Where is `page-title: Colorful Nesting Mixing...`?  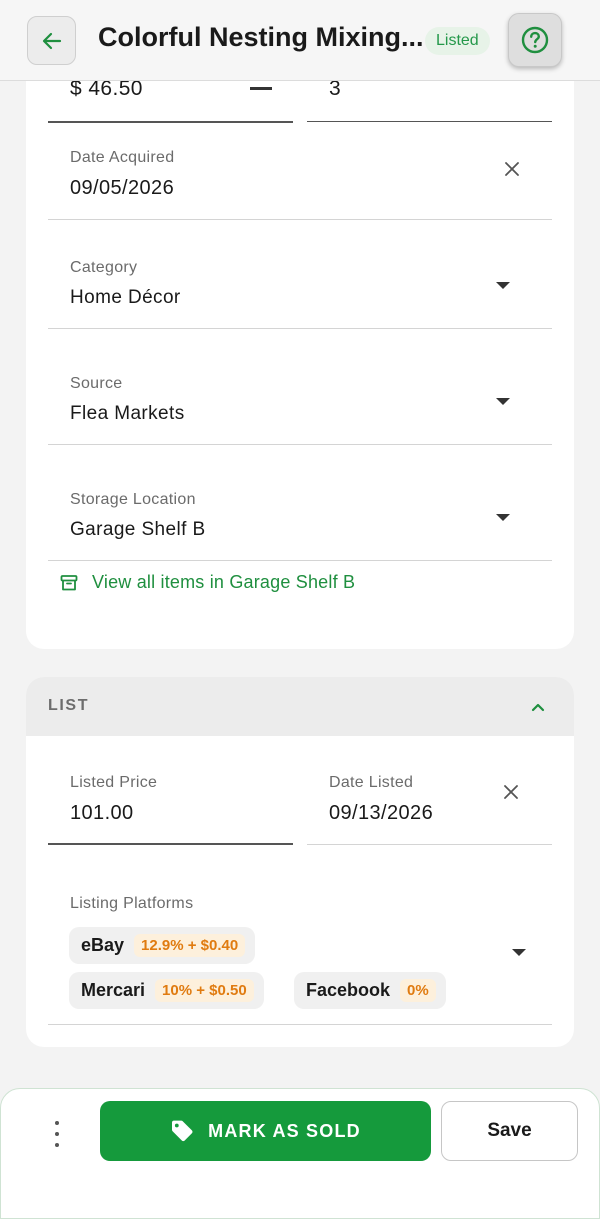
page-title: Colorful Nesting Mixing... is located at coordinates (261, 37).